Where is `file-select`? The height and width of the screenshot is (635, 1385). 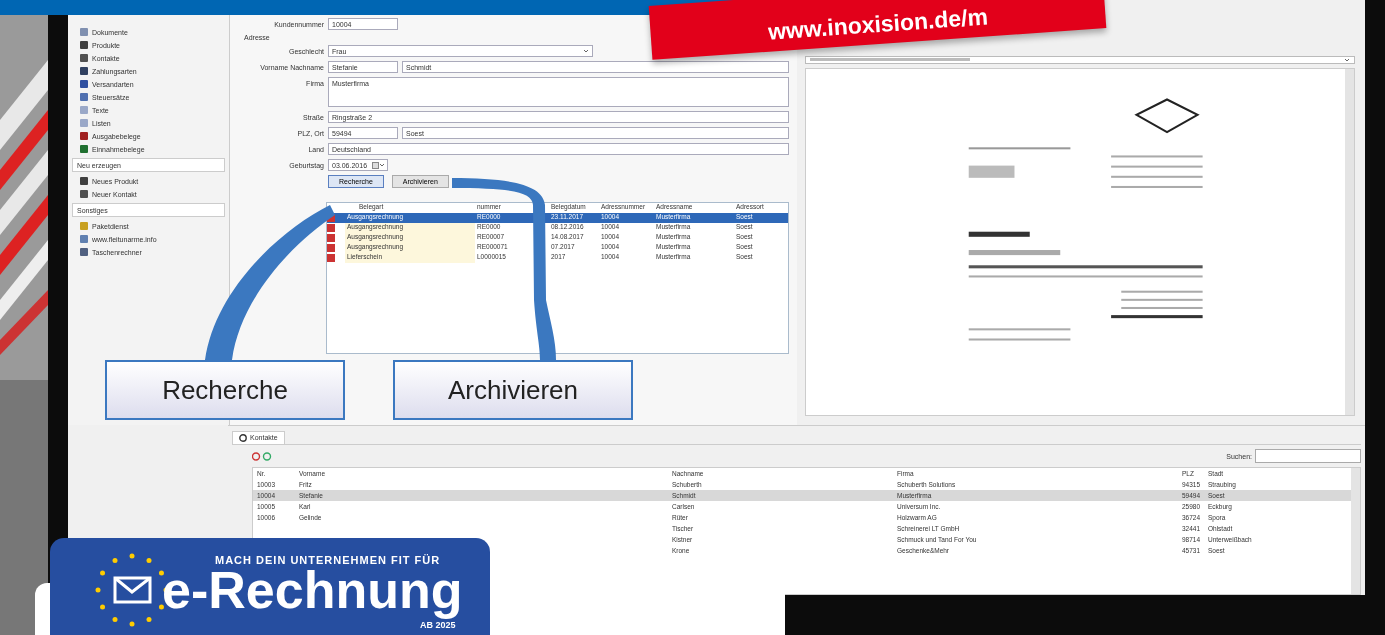
file-select is located at coordinates (1080, 60).